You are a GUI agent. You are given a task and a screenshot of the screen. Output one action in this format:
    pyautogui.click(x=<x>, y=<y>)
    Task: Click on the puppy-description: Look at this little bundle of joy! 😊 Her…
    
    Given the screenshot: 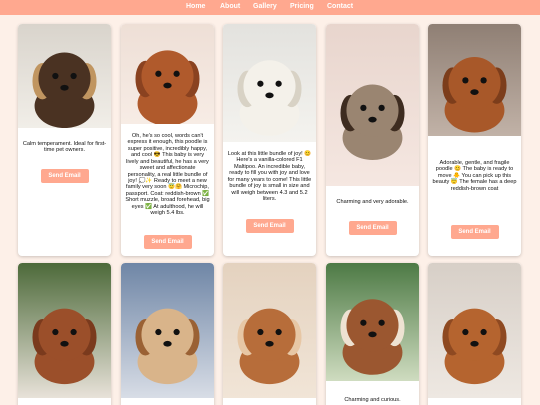 What is the action you would take?
    pyautogui.click(x=269, y=176)
    